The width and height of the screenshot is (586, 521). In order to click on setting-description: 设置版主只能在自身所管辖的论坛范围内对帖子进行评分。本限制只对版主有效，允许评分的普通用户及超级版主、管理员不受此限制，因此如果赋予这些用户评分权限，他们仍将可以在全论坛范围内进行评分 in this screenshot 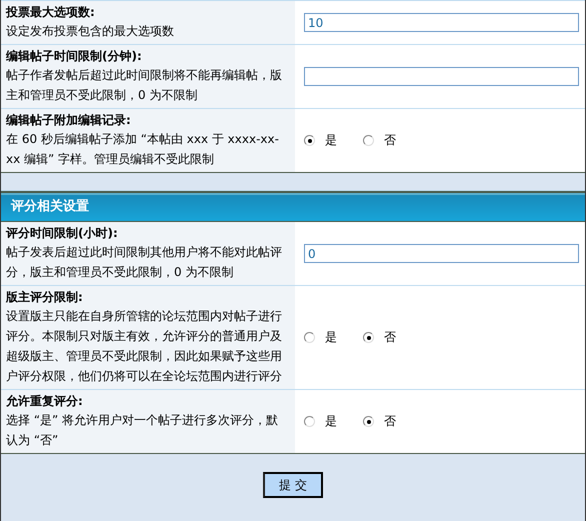, I will do `click(144, 346)`.